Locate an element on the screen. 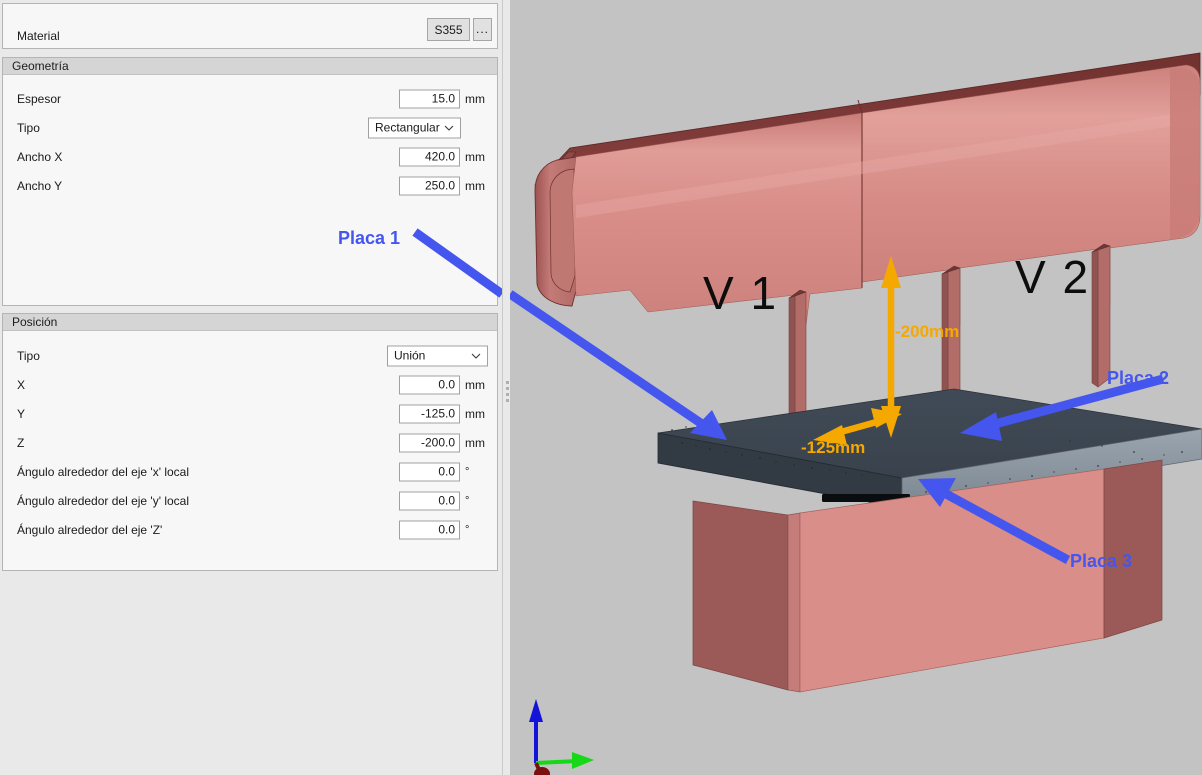 The width and height of the screenshot is (1202, 775). axis-gizmo is located at coordinates (561, 737).